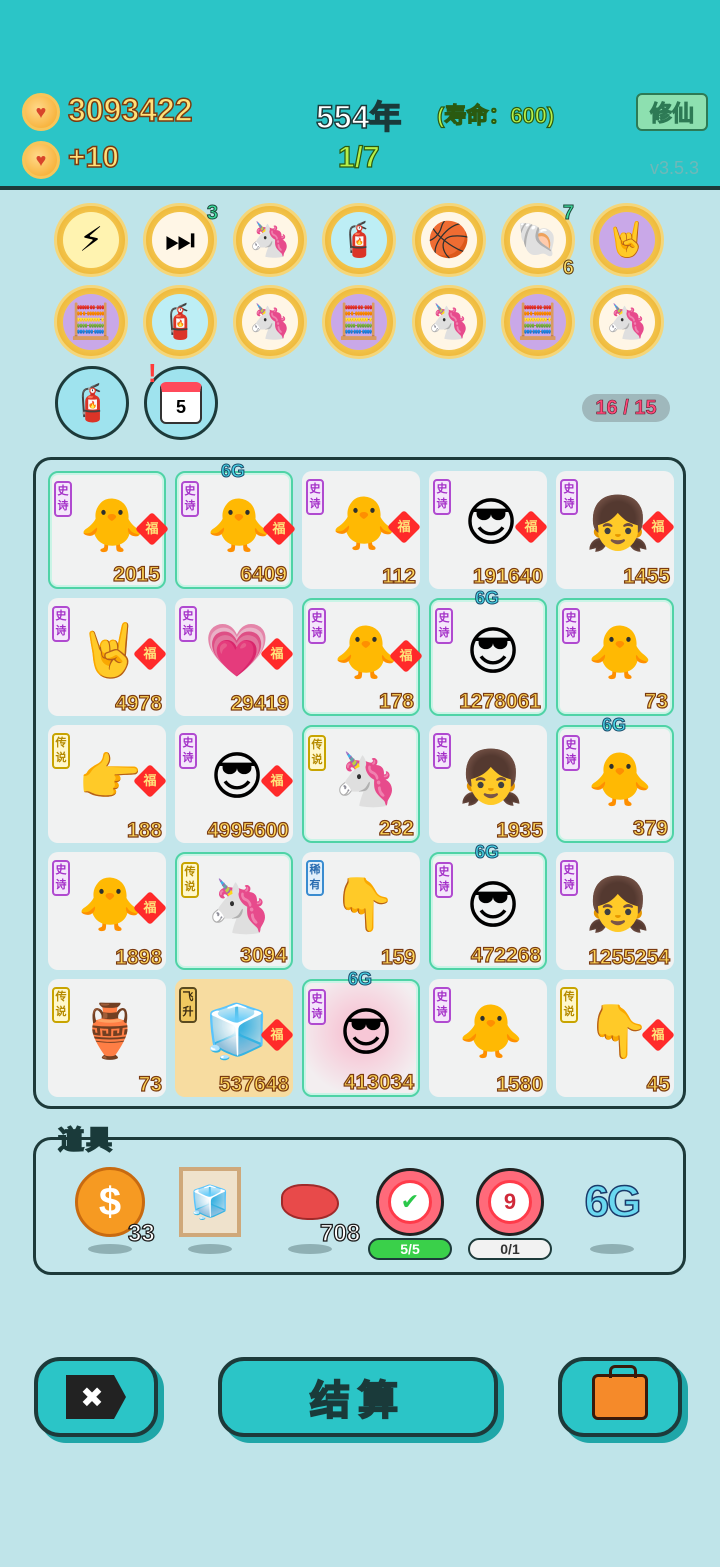 This screenshot has height=1567, width=720. Describe the element at coordinates (495, 115) in the screenshot. I see `lifespan-label: (寿命：600)` at that location.